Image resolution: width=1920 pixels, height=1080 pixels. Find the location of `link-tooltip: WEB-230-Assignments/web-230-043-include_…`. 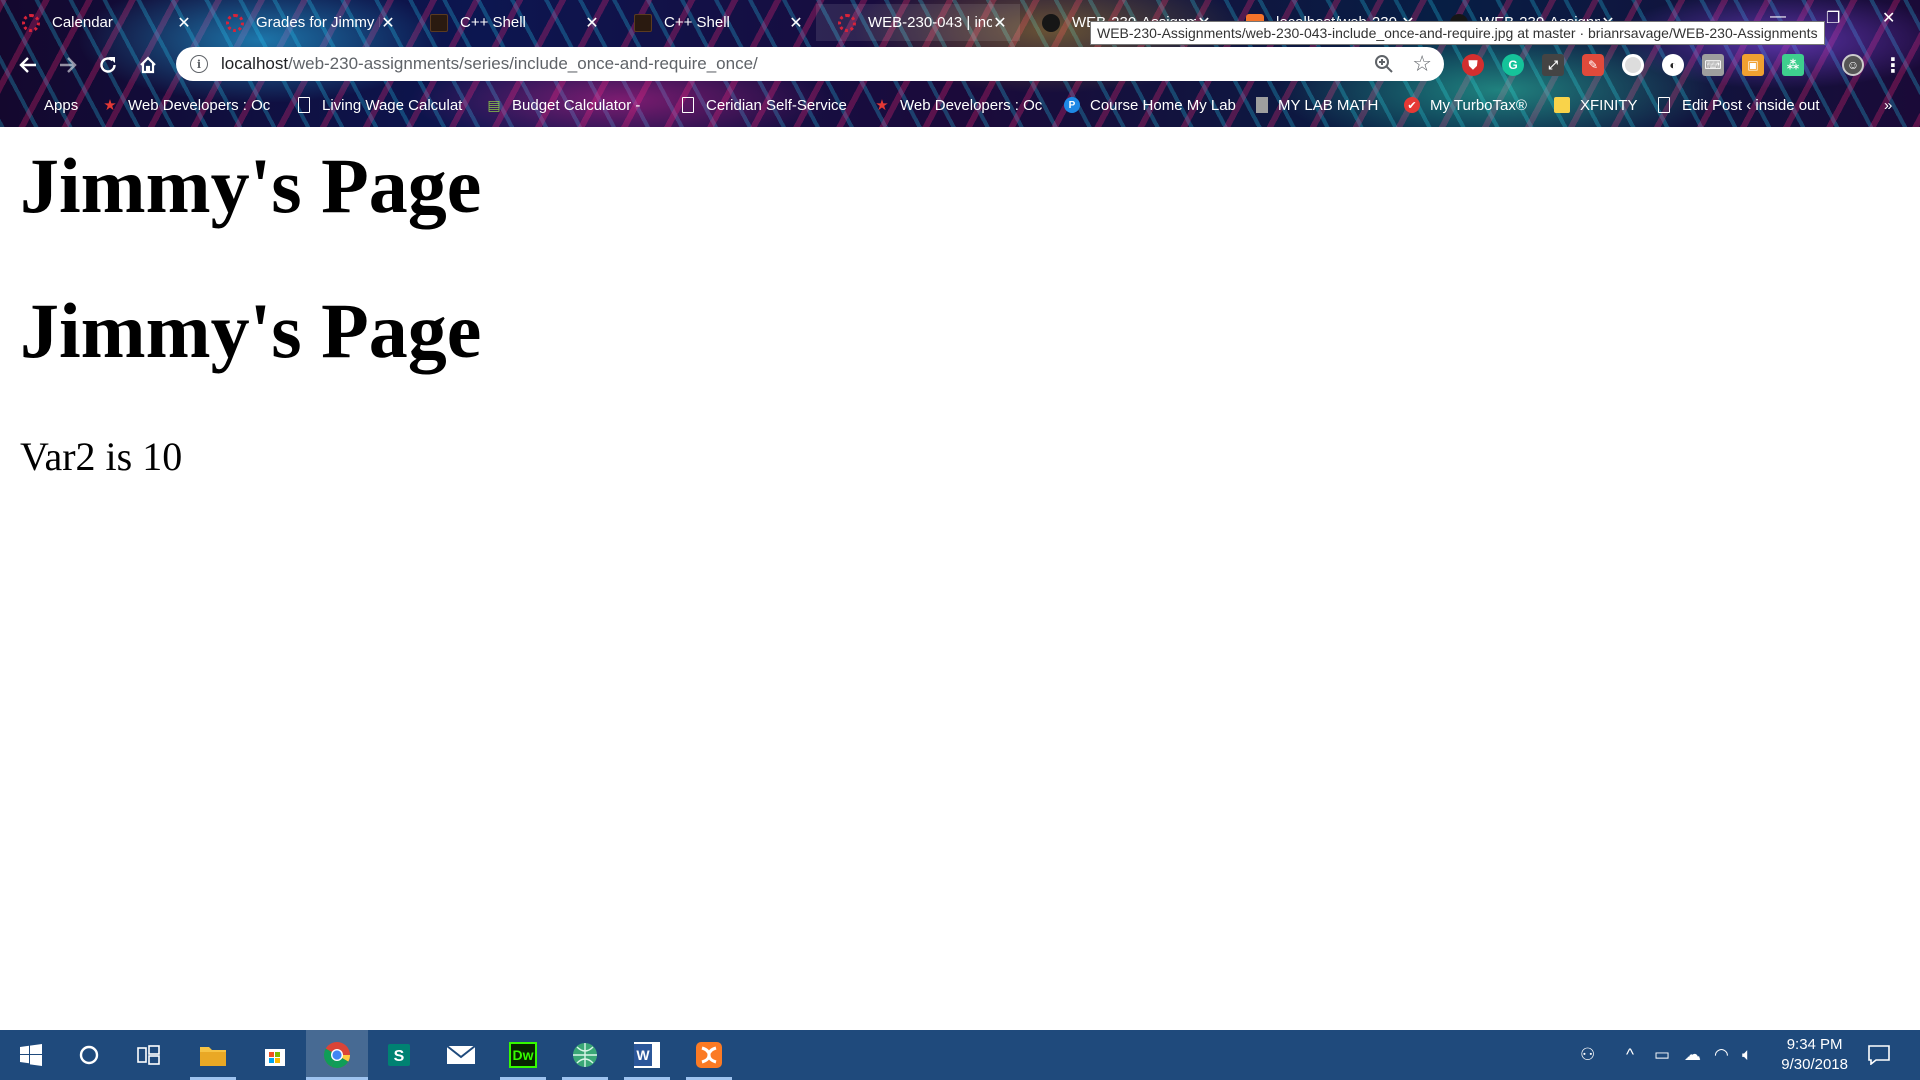

link-tooltip: WEB-230-Assignments/web-230-043-include_… is located at coordinates (1457, 33).